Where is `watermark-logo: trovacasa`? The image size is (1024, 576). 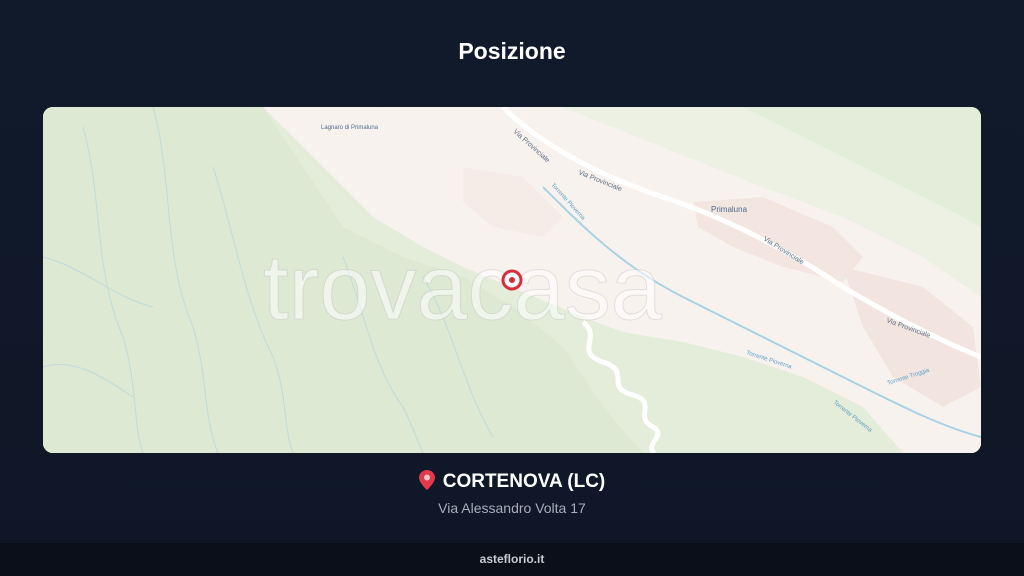
watermark-logo: trovacasa is located at coordinates (463, 288).